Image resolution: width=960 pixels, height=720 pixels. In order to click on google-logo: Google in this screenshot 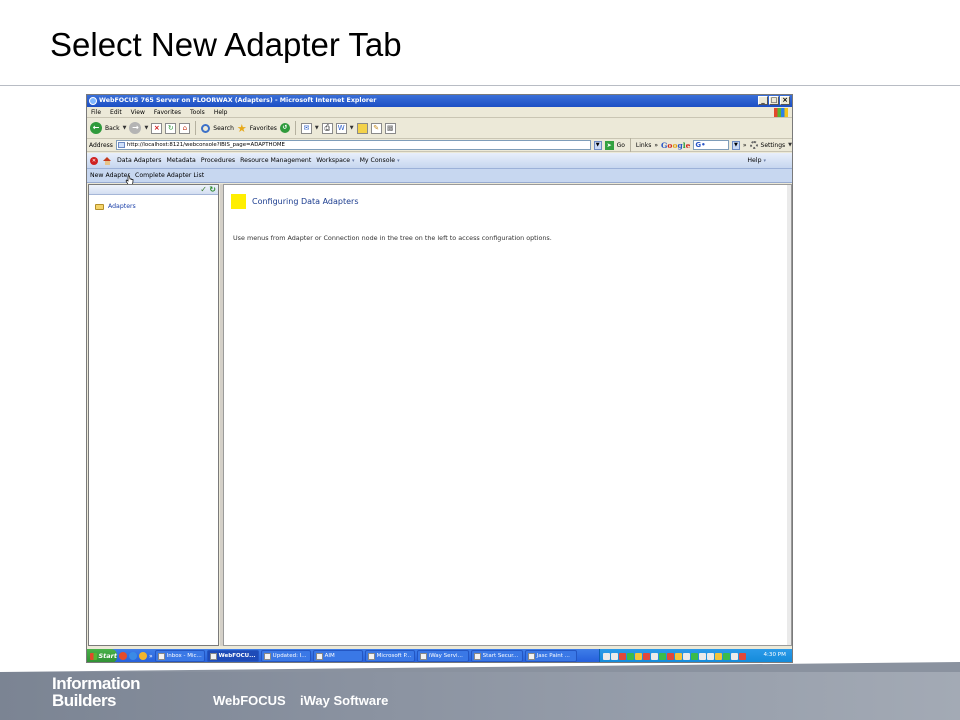, I will do `click(676, 145)`.